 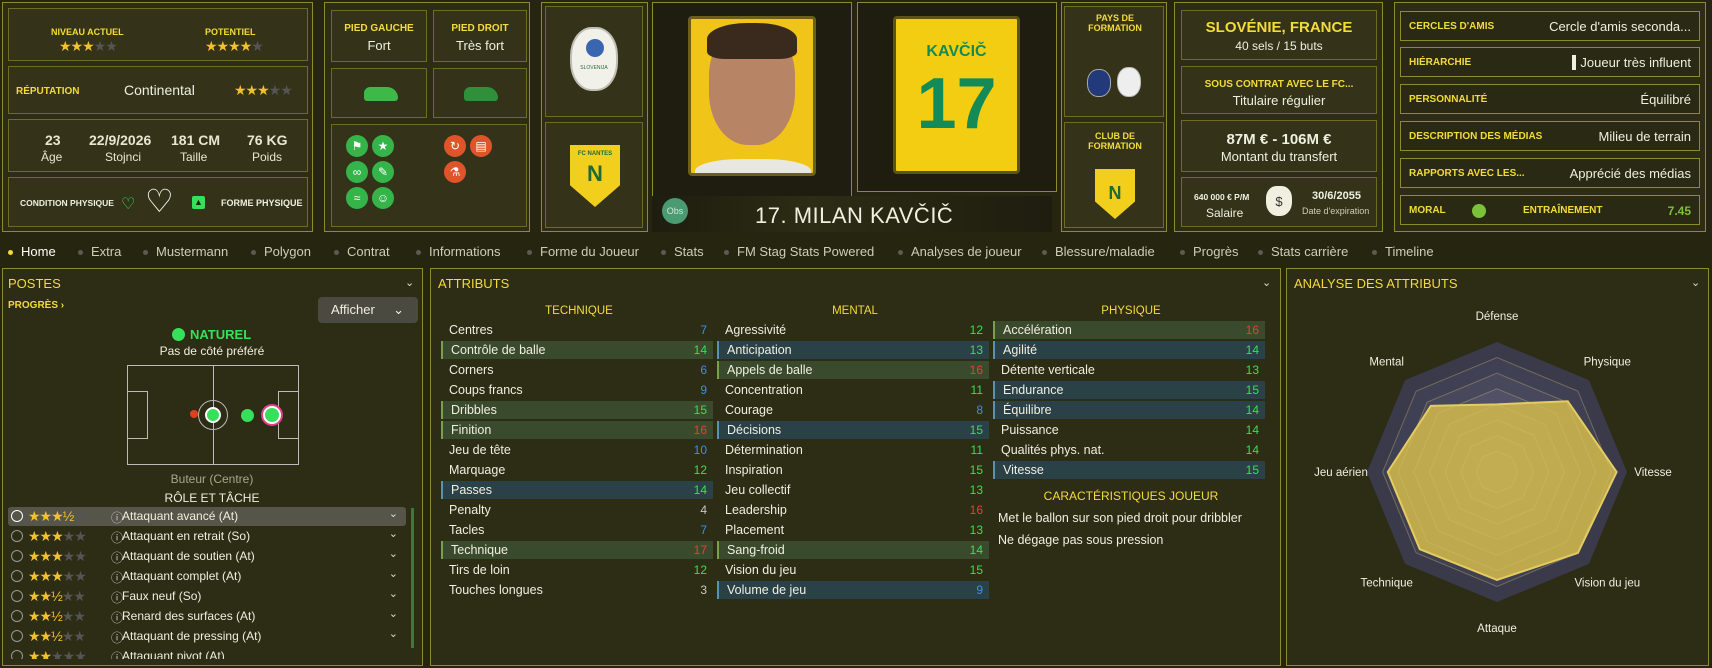 I want to click on attribute-row: Détermination 11, so click(x=853, y=450).